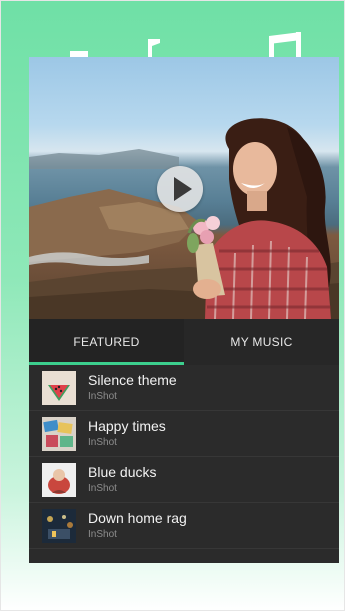 Image resolution: width=345 pixels, height=611 pixels. I want to click on track-row: Down home rag InShot, so click(184, 526).